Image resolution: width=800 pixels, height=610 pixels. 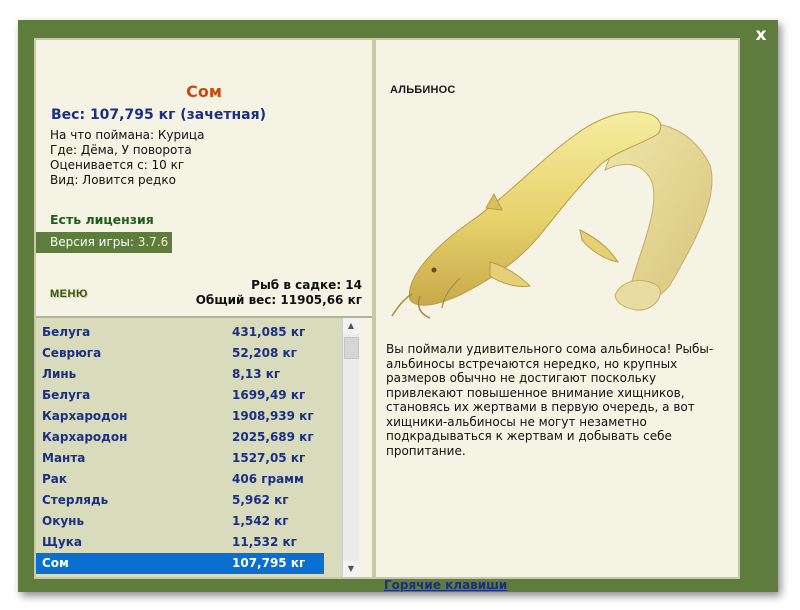 What do you see at coordinates (204, 91) in the screenshot?
I see `fish-name-title: Сом` at bounding box center [204, 91].